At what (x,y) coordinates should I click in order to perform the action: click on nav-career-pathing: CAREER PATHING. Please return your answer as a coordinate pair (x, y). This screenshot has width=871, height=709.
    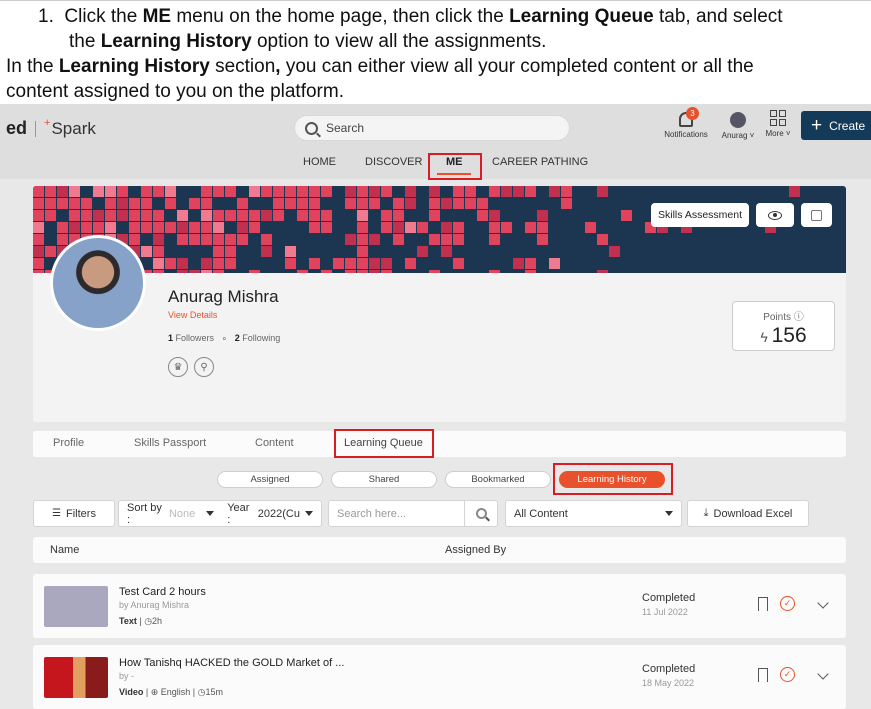
    Looking at the image, I should click on (540, 162).